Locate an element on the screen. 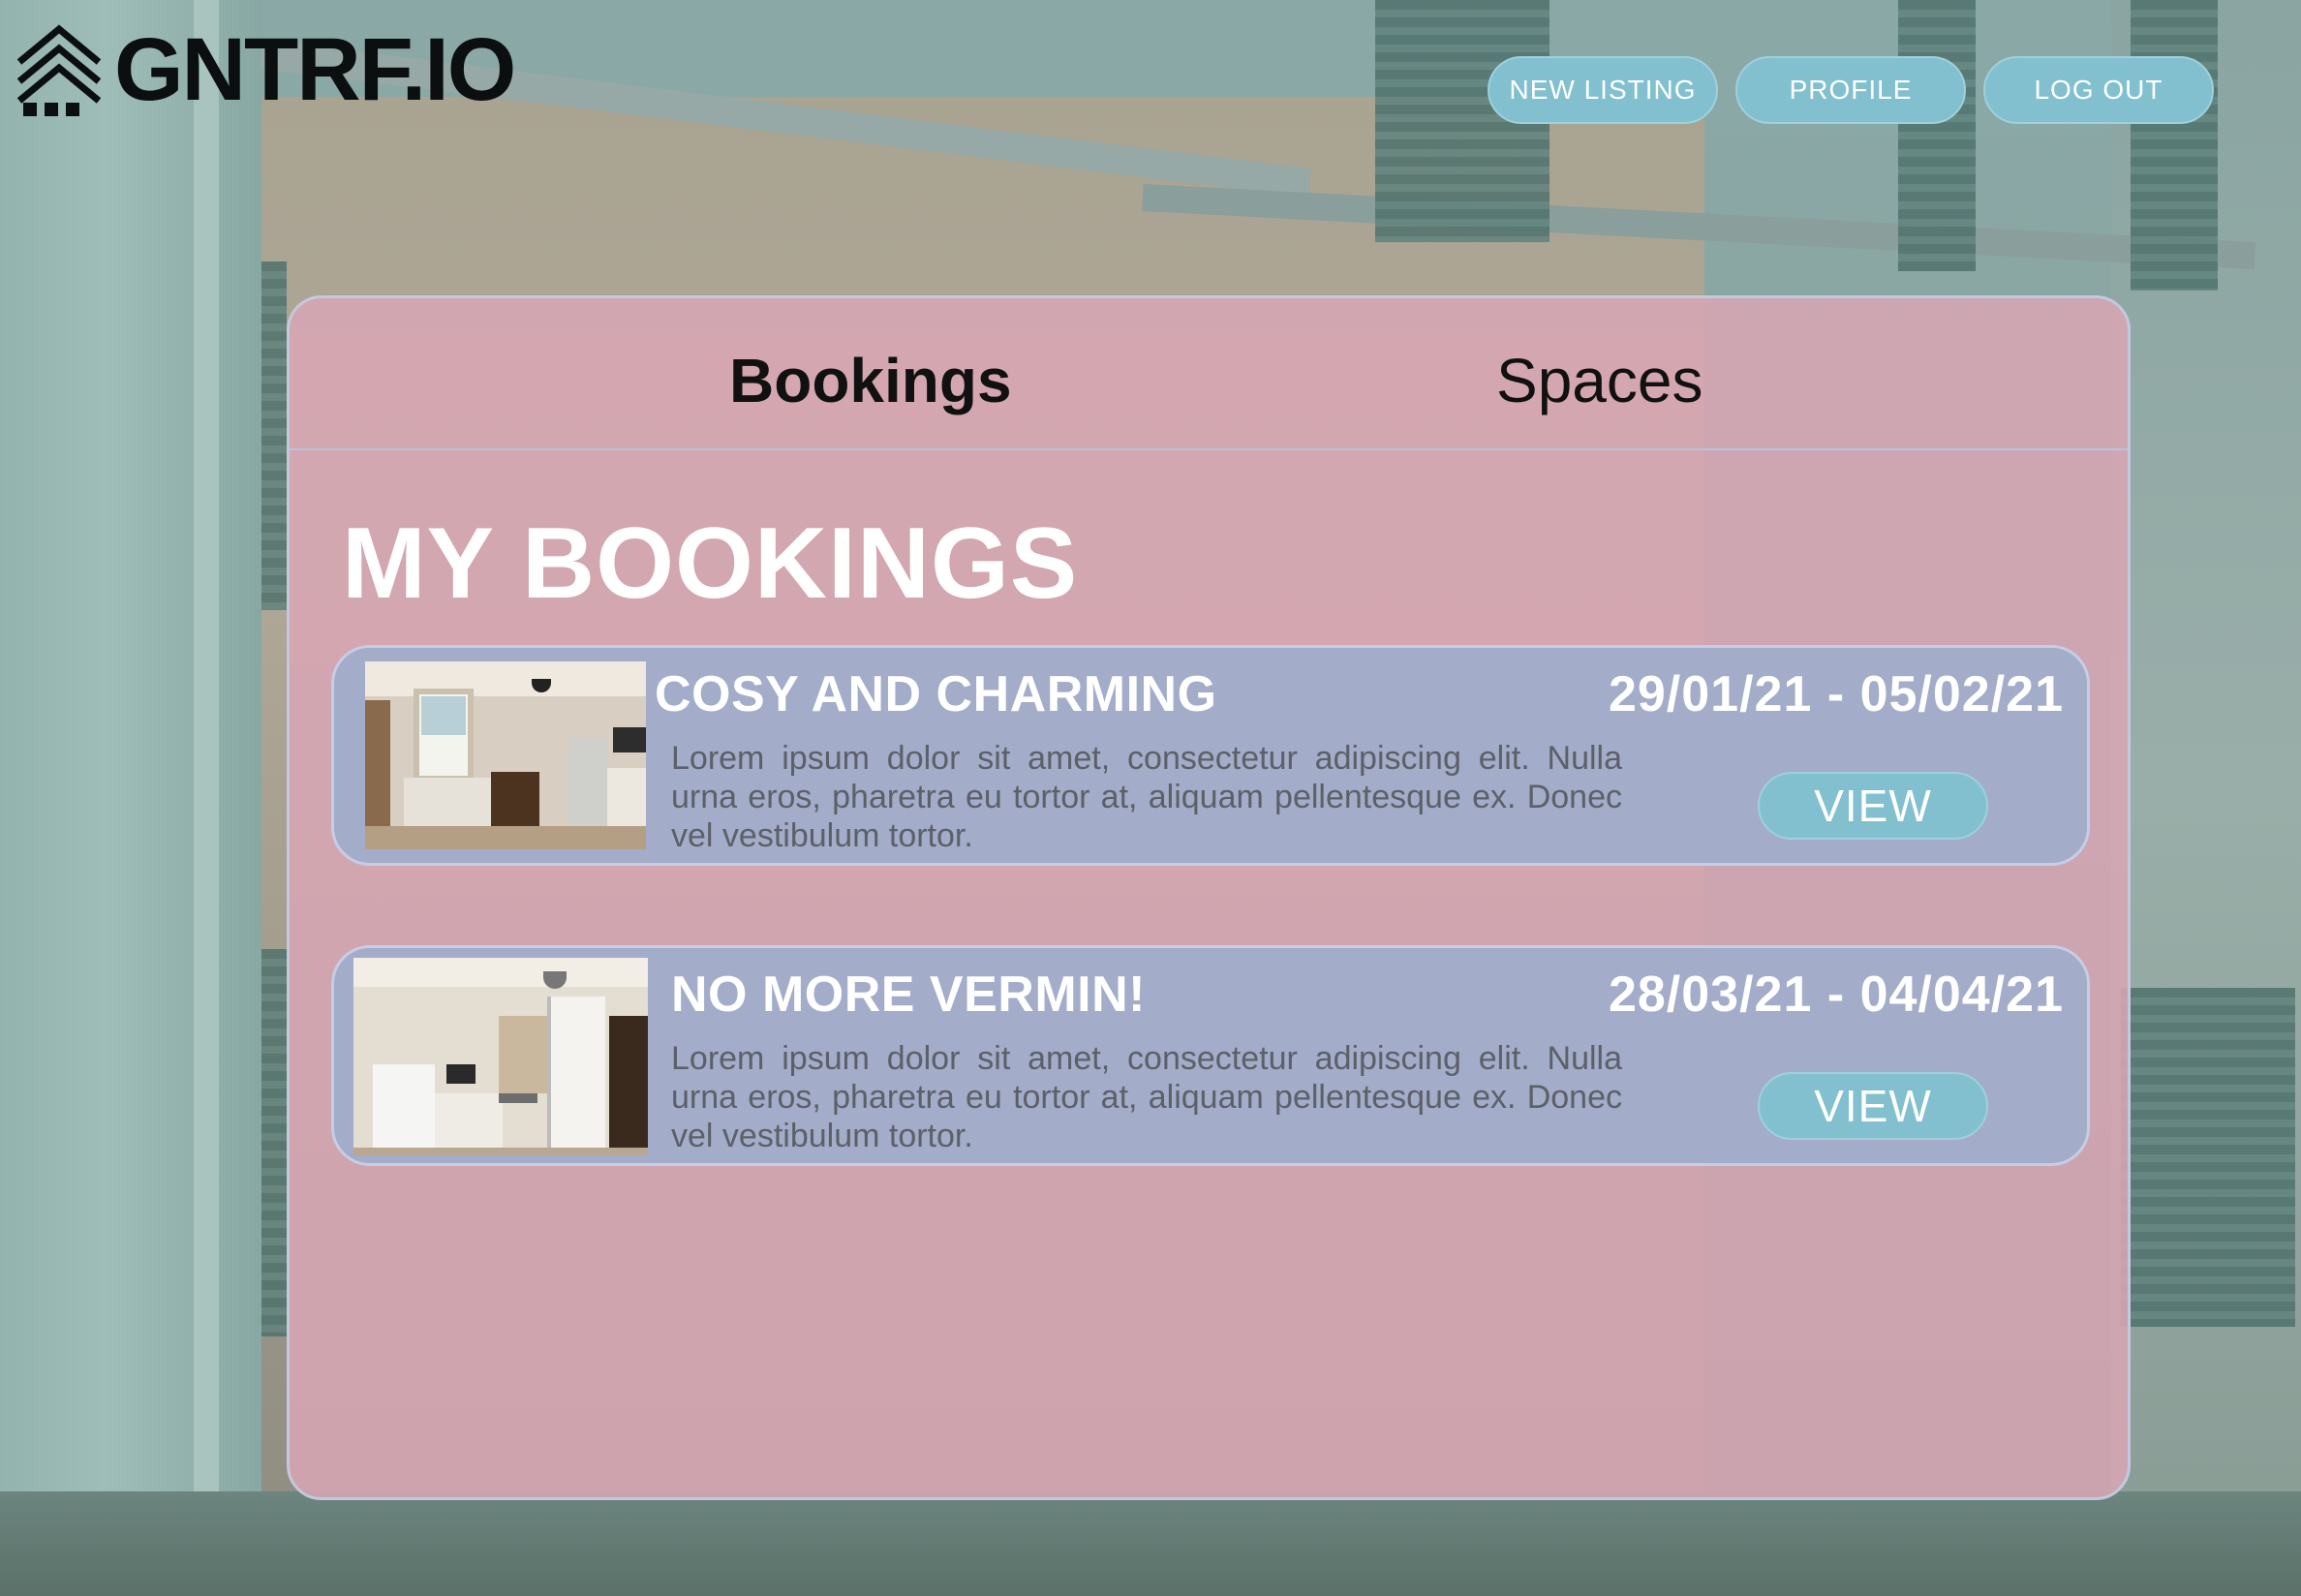 The width and height of the screenshot is (2301, 1596). tab-spaces: Spaces is located at coordinates (1599, 380).